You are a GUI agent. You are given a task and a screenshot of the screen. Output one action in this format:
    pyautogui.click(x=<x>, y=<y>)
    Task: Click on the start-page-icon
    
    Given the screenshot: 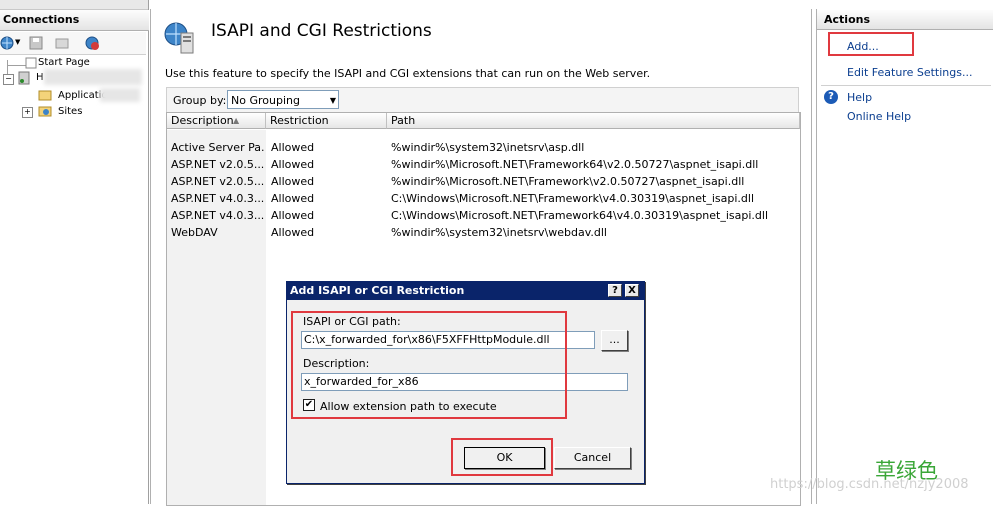 What is the action you would take?
    pyautogui.click(x=31, y=63)
    